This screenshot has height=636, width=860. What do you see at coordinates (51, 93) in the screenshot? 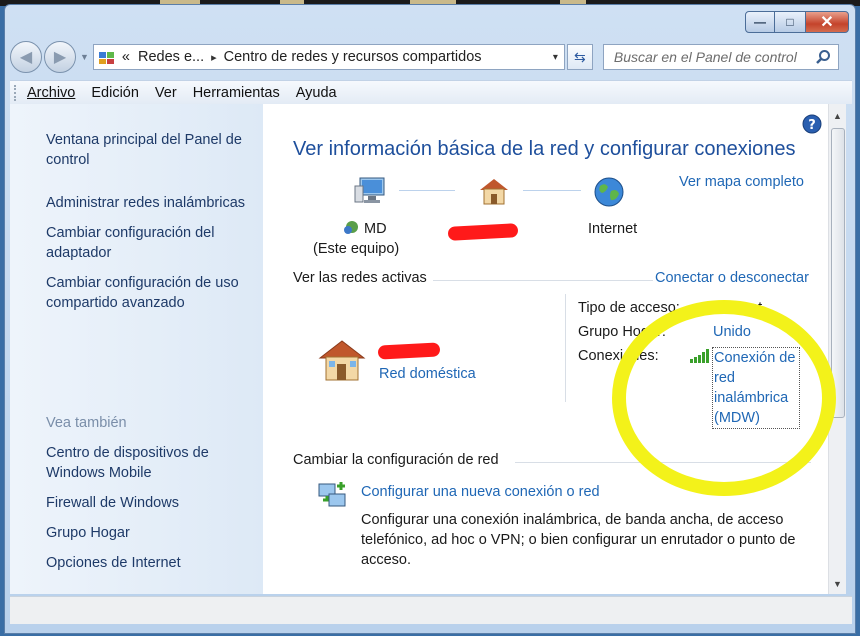
I see `menu-archivo: Archivo` at bounding box center [51, 93].